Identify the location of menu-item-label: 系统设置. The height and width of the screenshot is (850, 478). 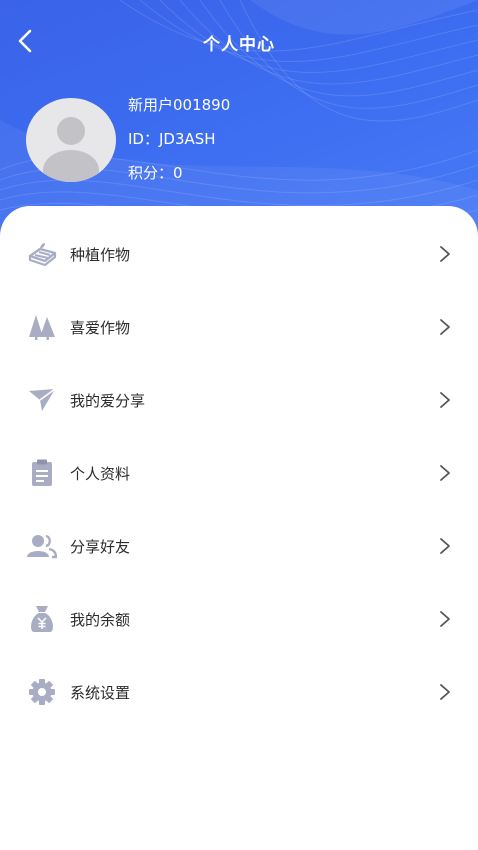
(100, 692).